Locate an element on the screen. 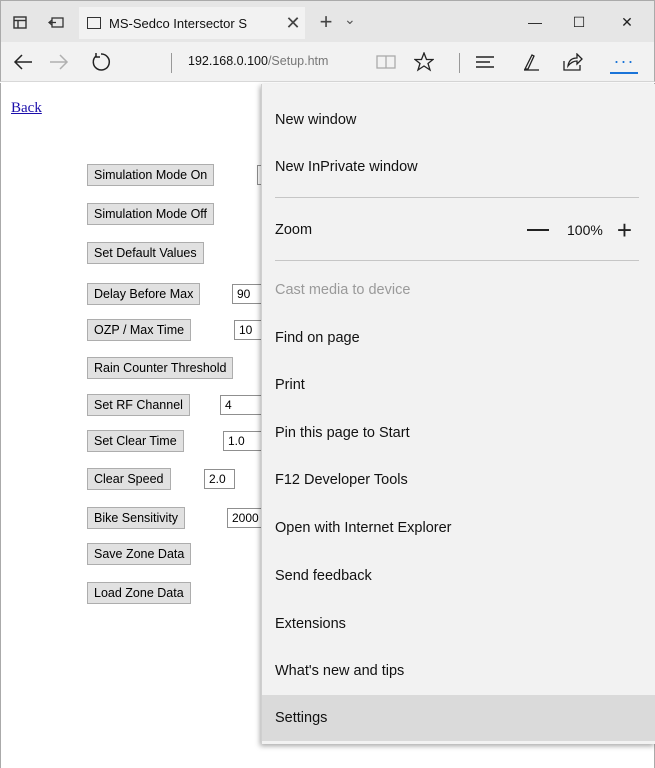 The width and height of the screenshot is (655, 768). zoom-level: 100% is located at coordinates (585, 230).